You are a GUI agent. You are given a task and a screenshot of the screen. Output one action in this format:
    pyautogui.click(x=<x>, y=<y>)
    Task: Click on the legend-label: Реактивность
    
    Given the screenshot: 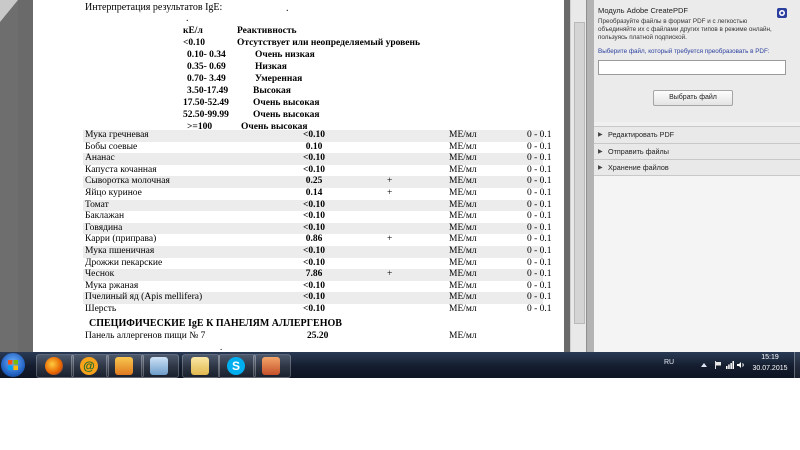 What is the action you would take?
    pyautogui.click(x=267, y=31)
    